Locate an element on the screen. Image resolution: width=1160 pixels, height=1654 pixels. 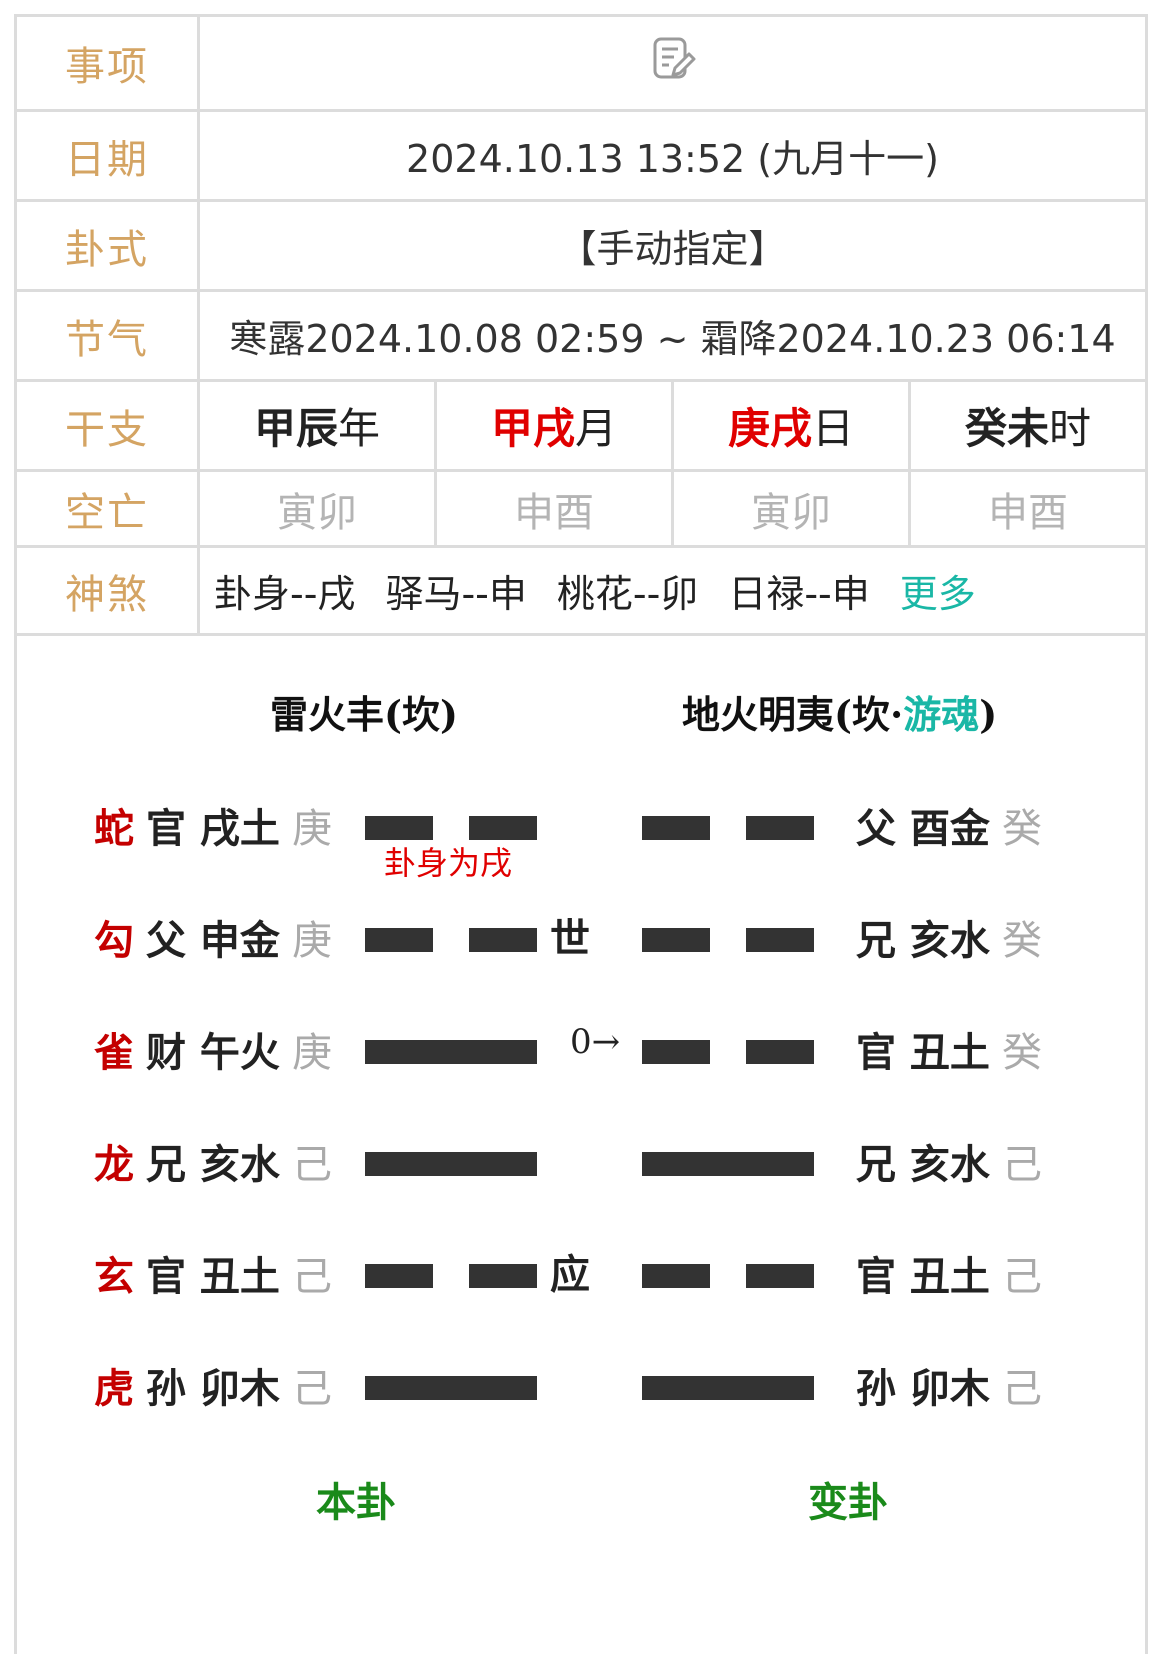
ganzhi-day-unit: 日 is located at coordinates (833, 428).